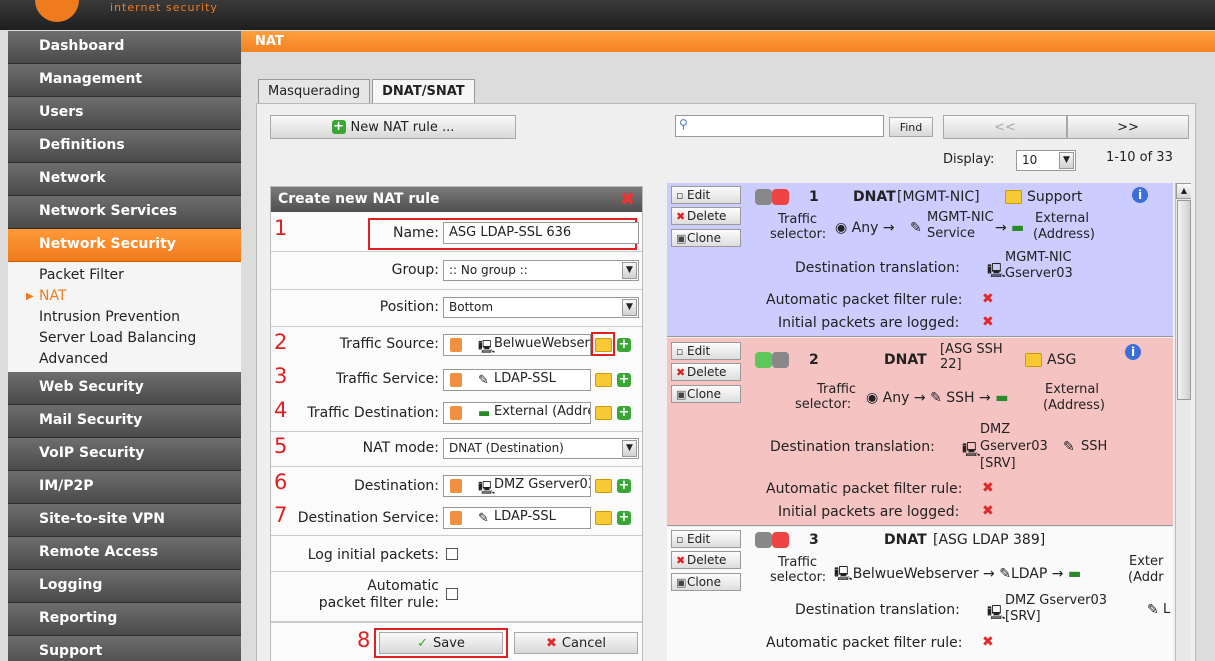  I want to click on selector-service-2: Service, so click(951, 233).